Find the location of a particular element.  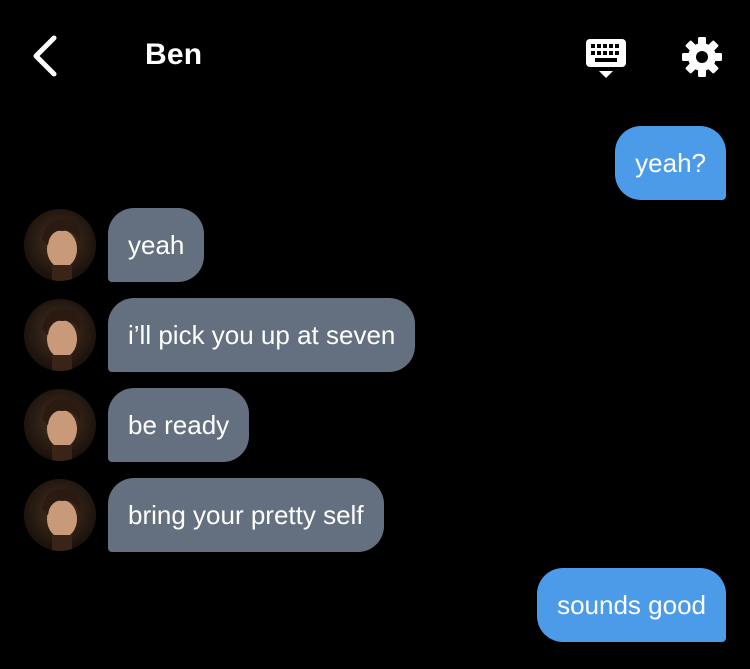

keyboard-button is located at coordinates (606, 59).